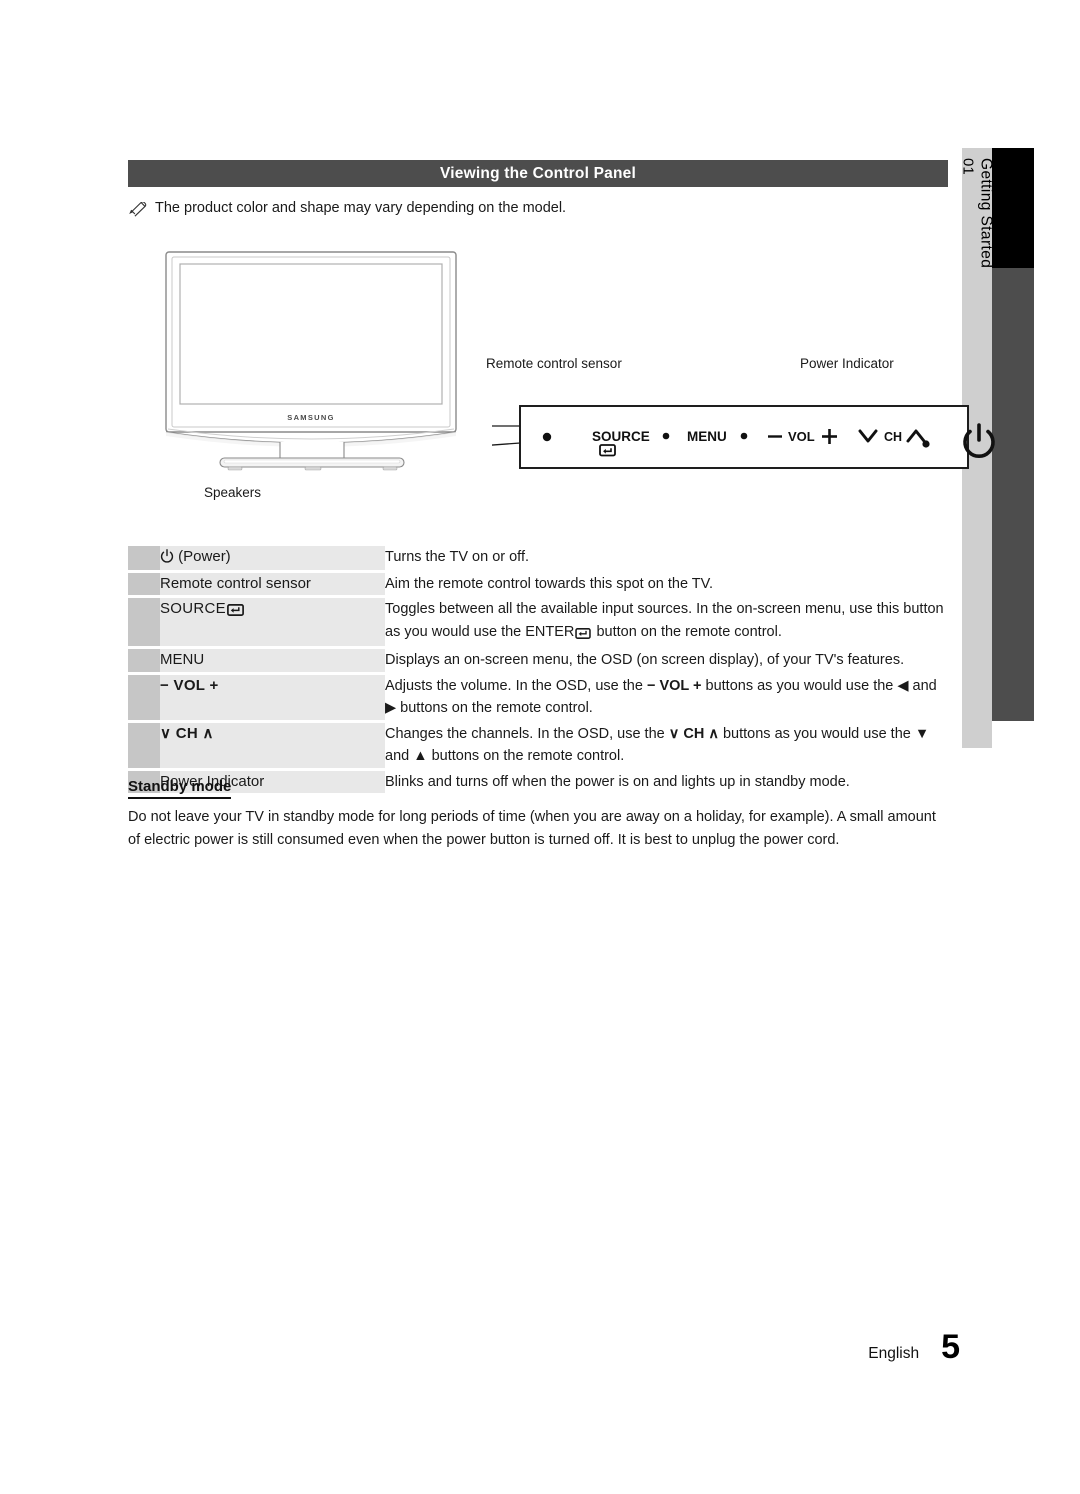 The width and height of the screenshot is (1080, 1494). I want to click on power-indicator-dot, so click(926, 444).